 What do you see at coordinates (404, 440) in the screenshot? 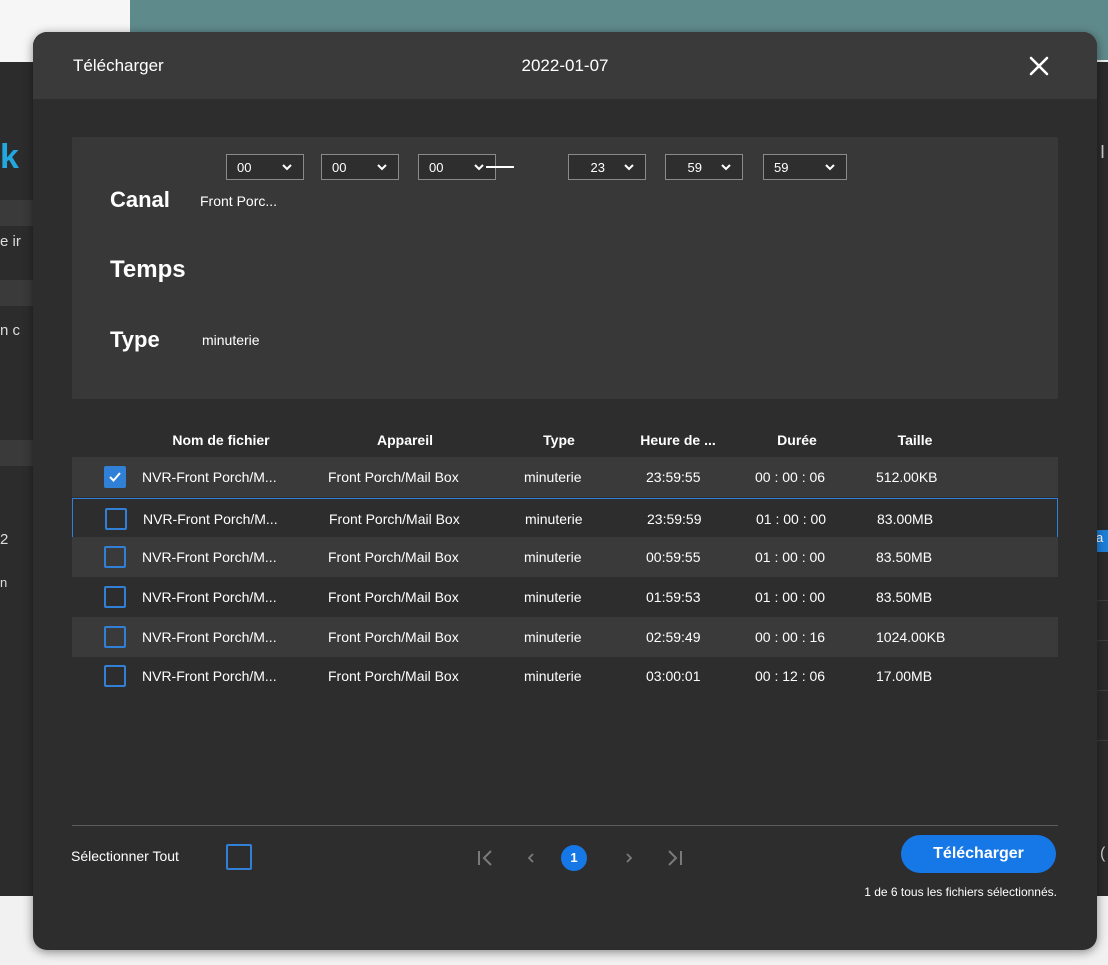
I see `column-header-device: Appareil` at bounding box center [404, 440].